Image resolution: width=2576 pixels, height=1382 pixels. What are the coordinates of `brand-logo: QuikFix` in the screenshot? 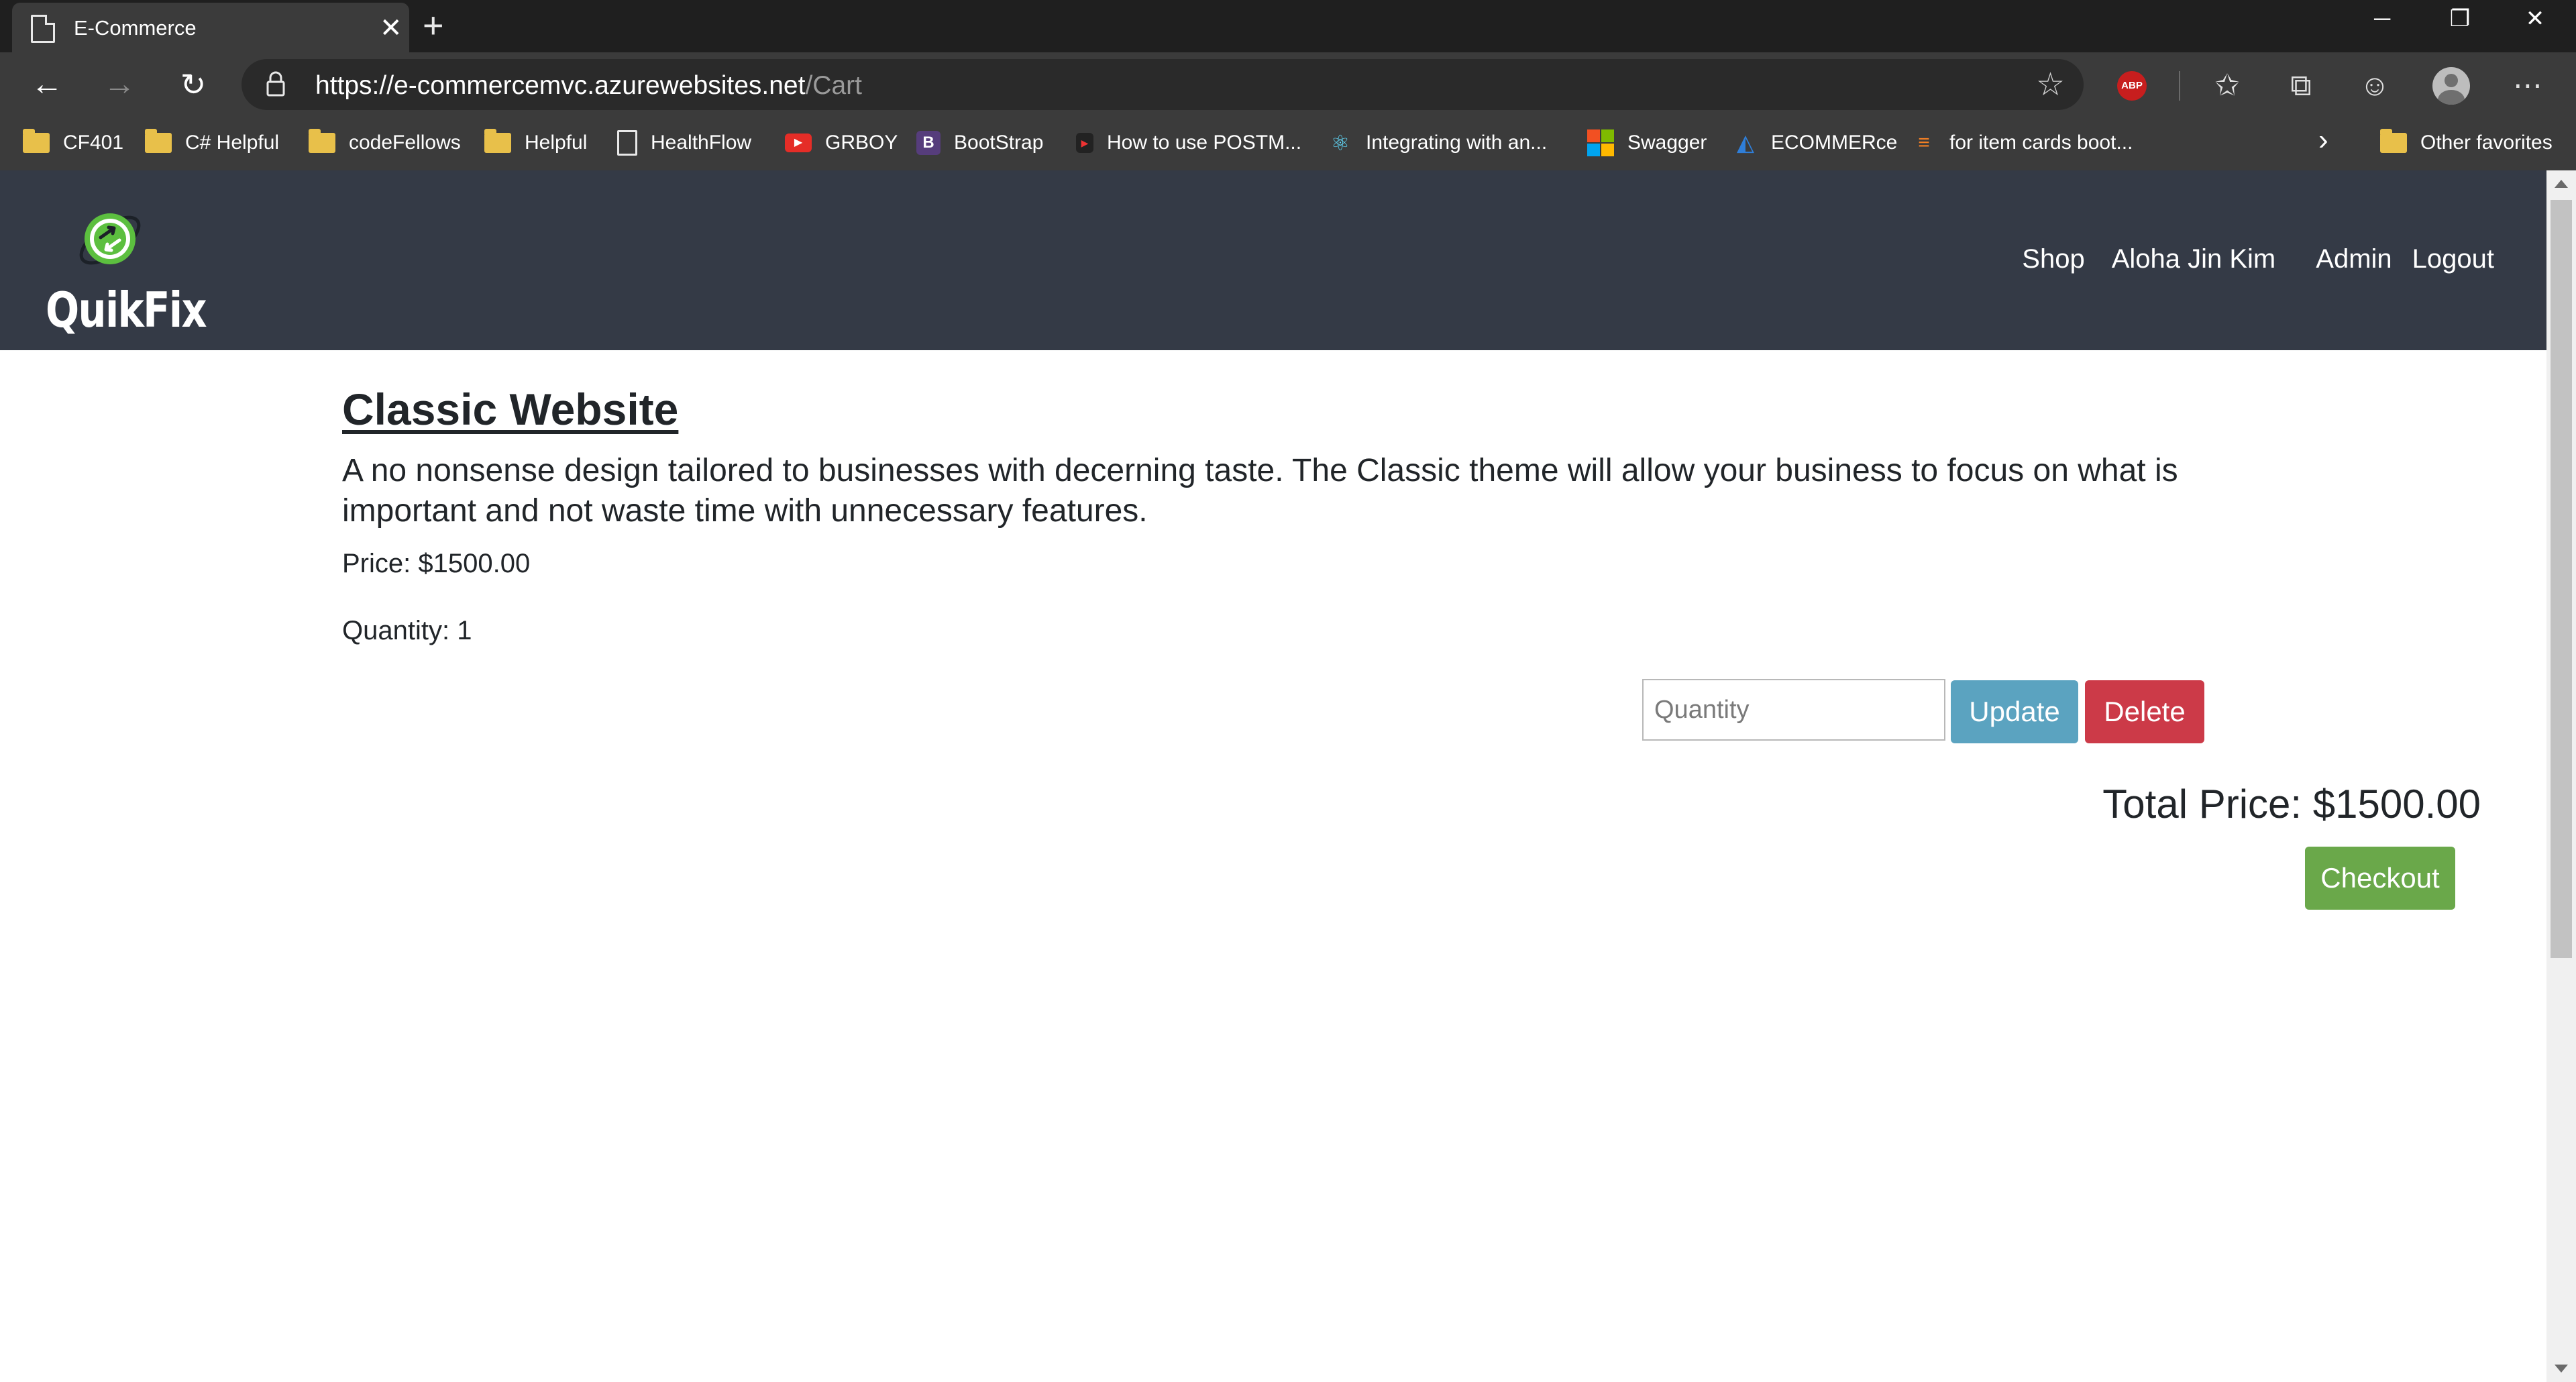 It's located at (122, 275).